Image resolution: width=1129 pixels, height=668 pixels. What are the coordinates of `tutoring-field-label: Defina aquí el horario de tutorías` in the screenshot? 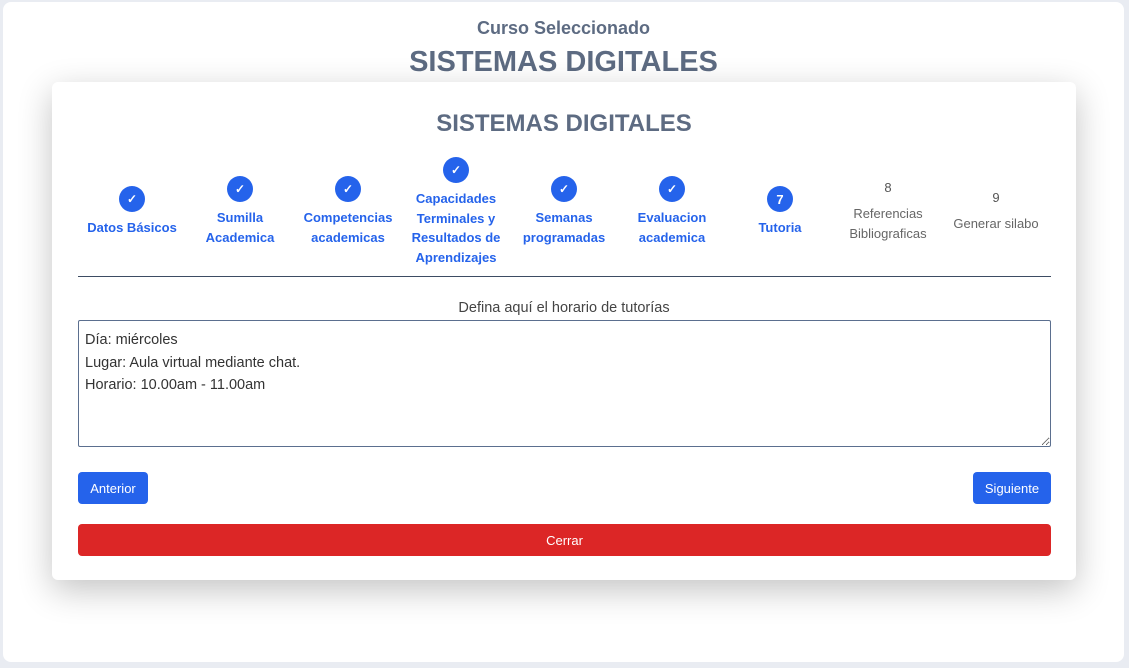 It's located at (564, 308).